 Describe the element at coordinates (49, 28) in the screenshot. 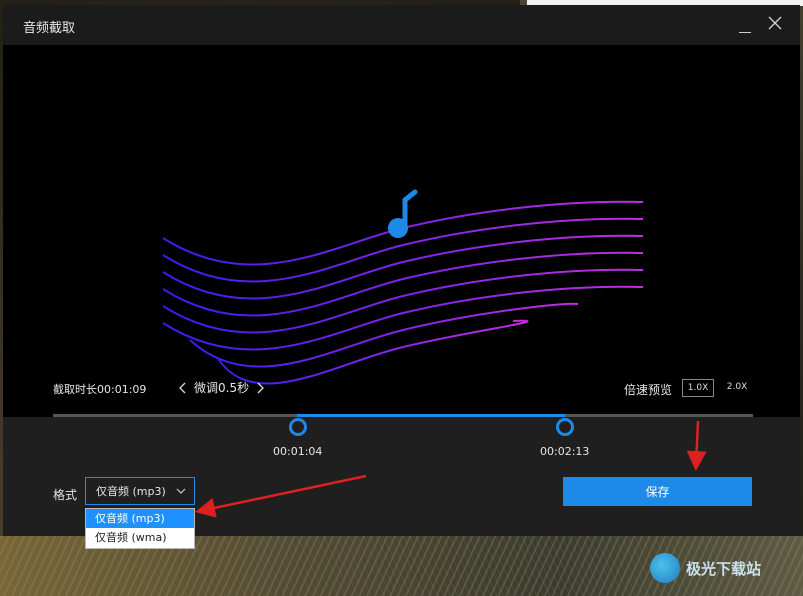

I see `window-title: 音频截取` at that location.